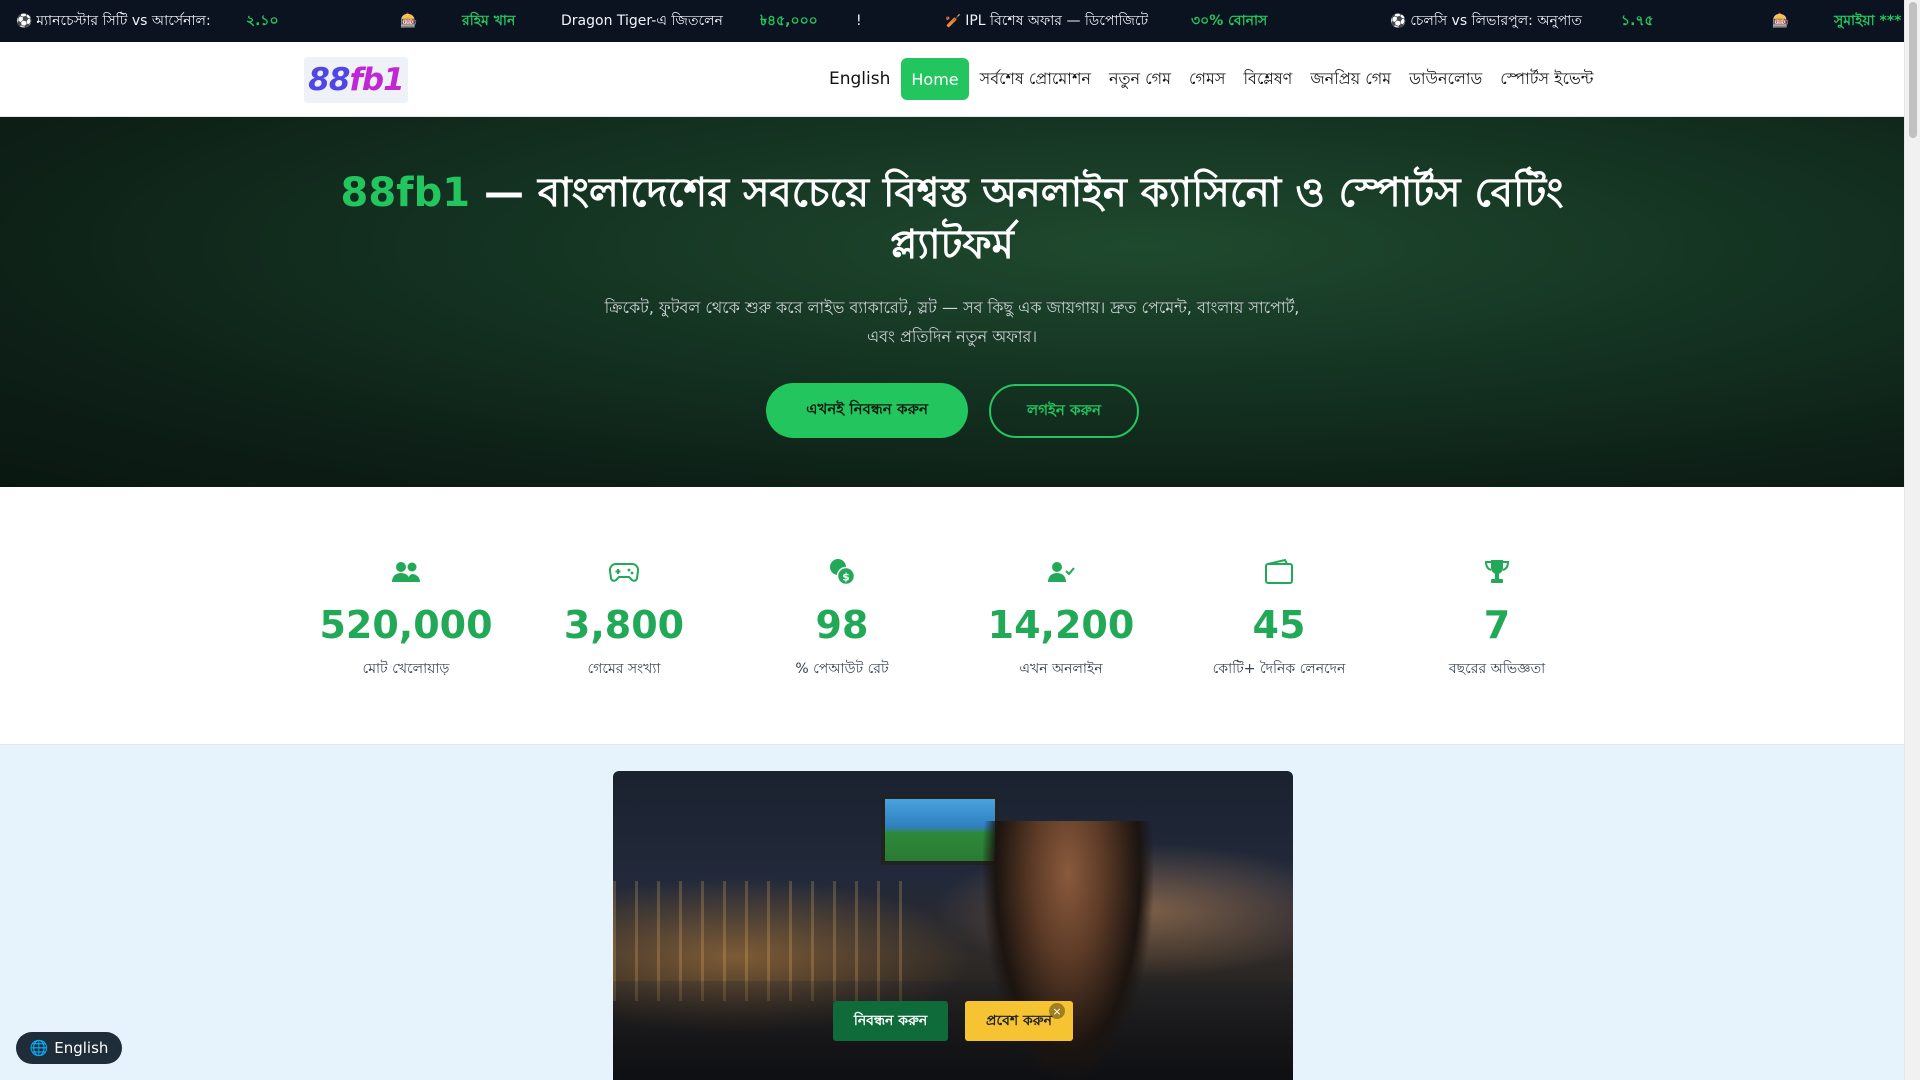 This screenshot has width=1920, height=1080. I want to click on ticker-win-suffix: !, so click(859, 21).